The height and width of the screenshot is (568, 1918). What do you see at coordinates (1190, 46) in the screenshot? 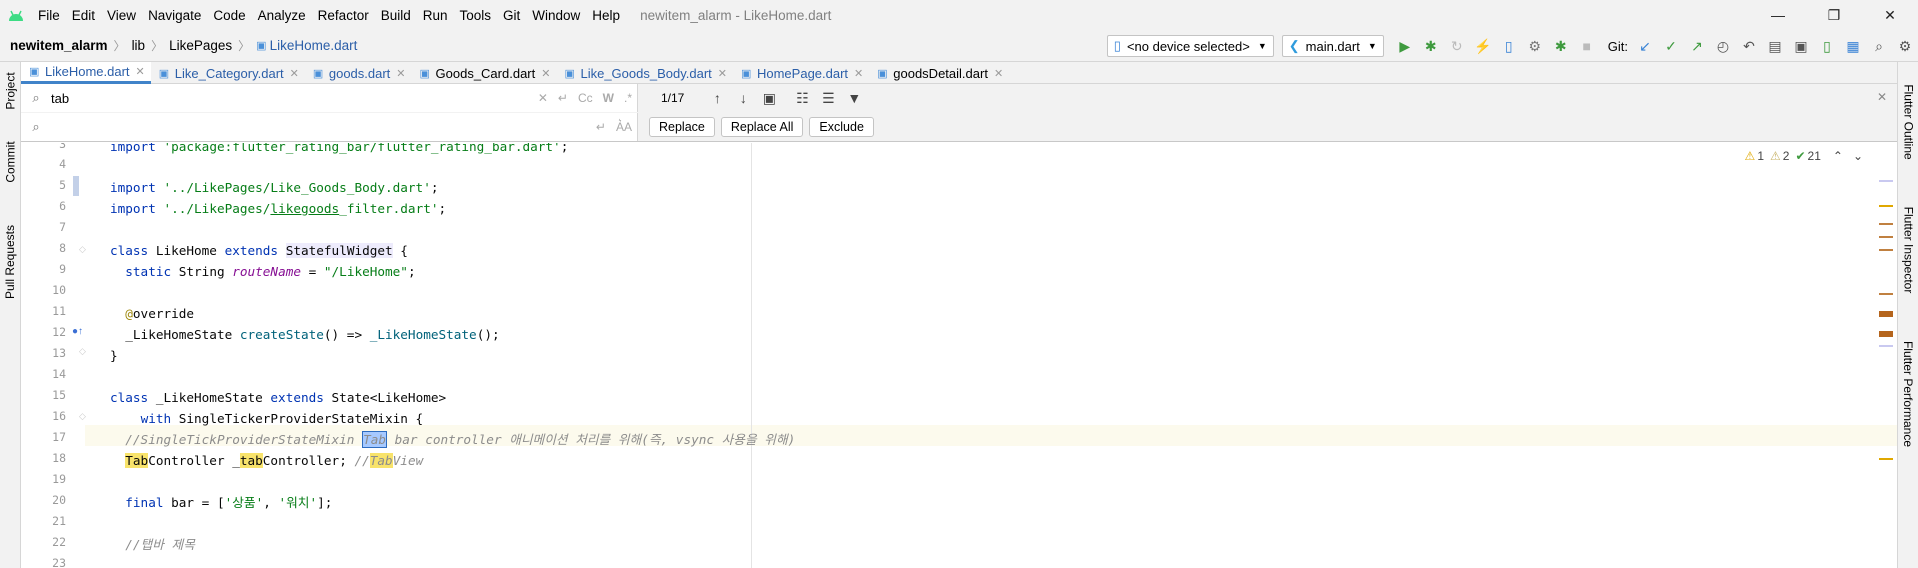
I see `device-selector: ▯ <no device selected> ▼` at bounding box center [1190, 46].